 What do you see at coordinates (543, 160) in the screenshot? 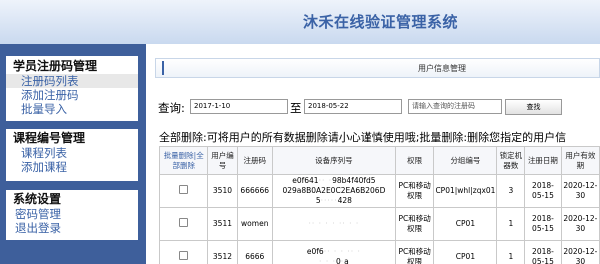
I see `column-header-reg-date: 注册日期` at bounding box center [543, 160].